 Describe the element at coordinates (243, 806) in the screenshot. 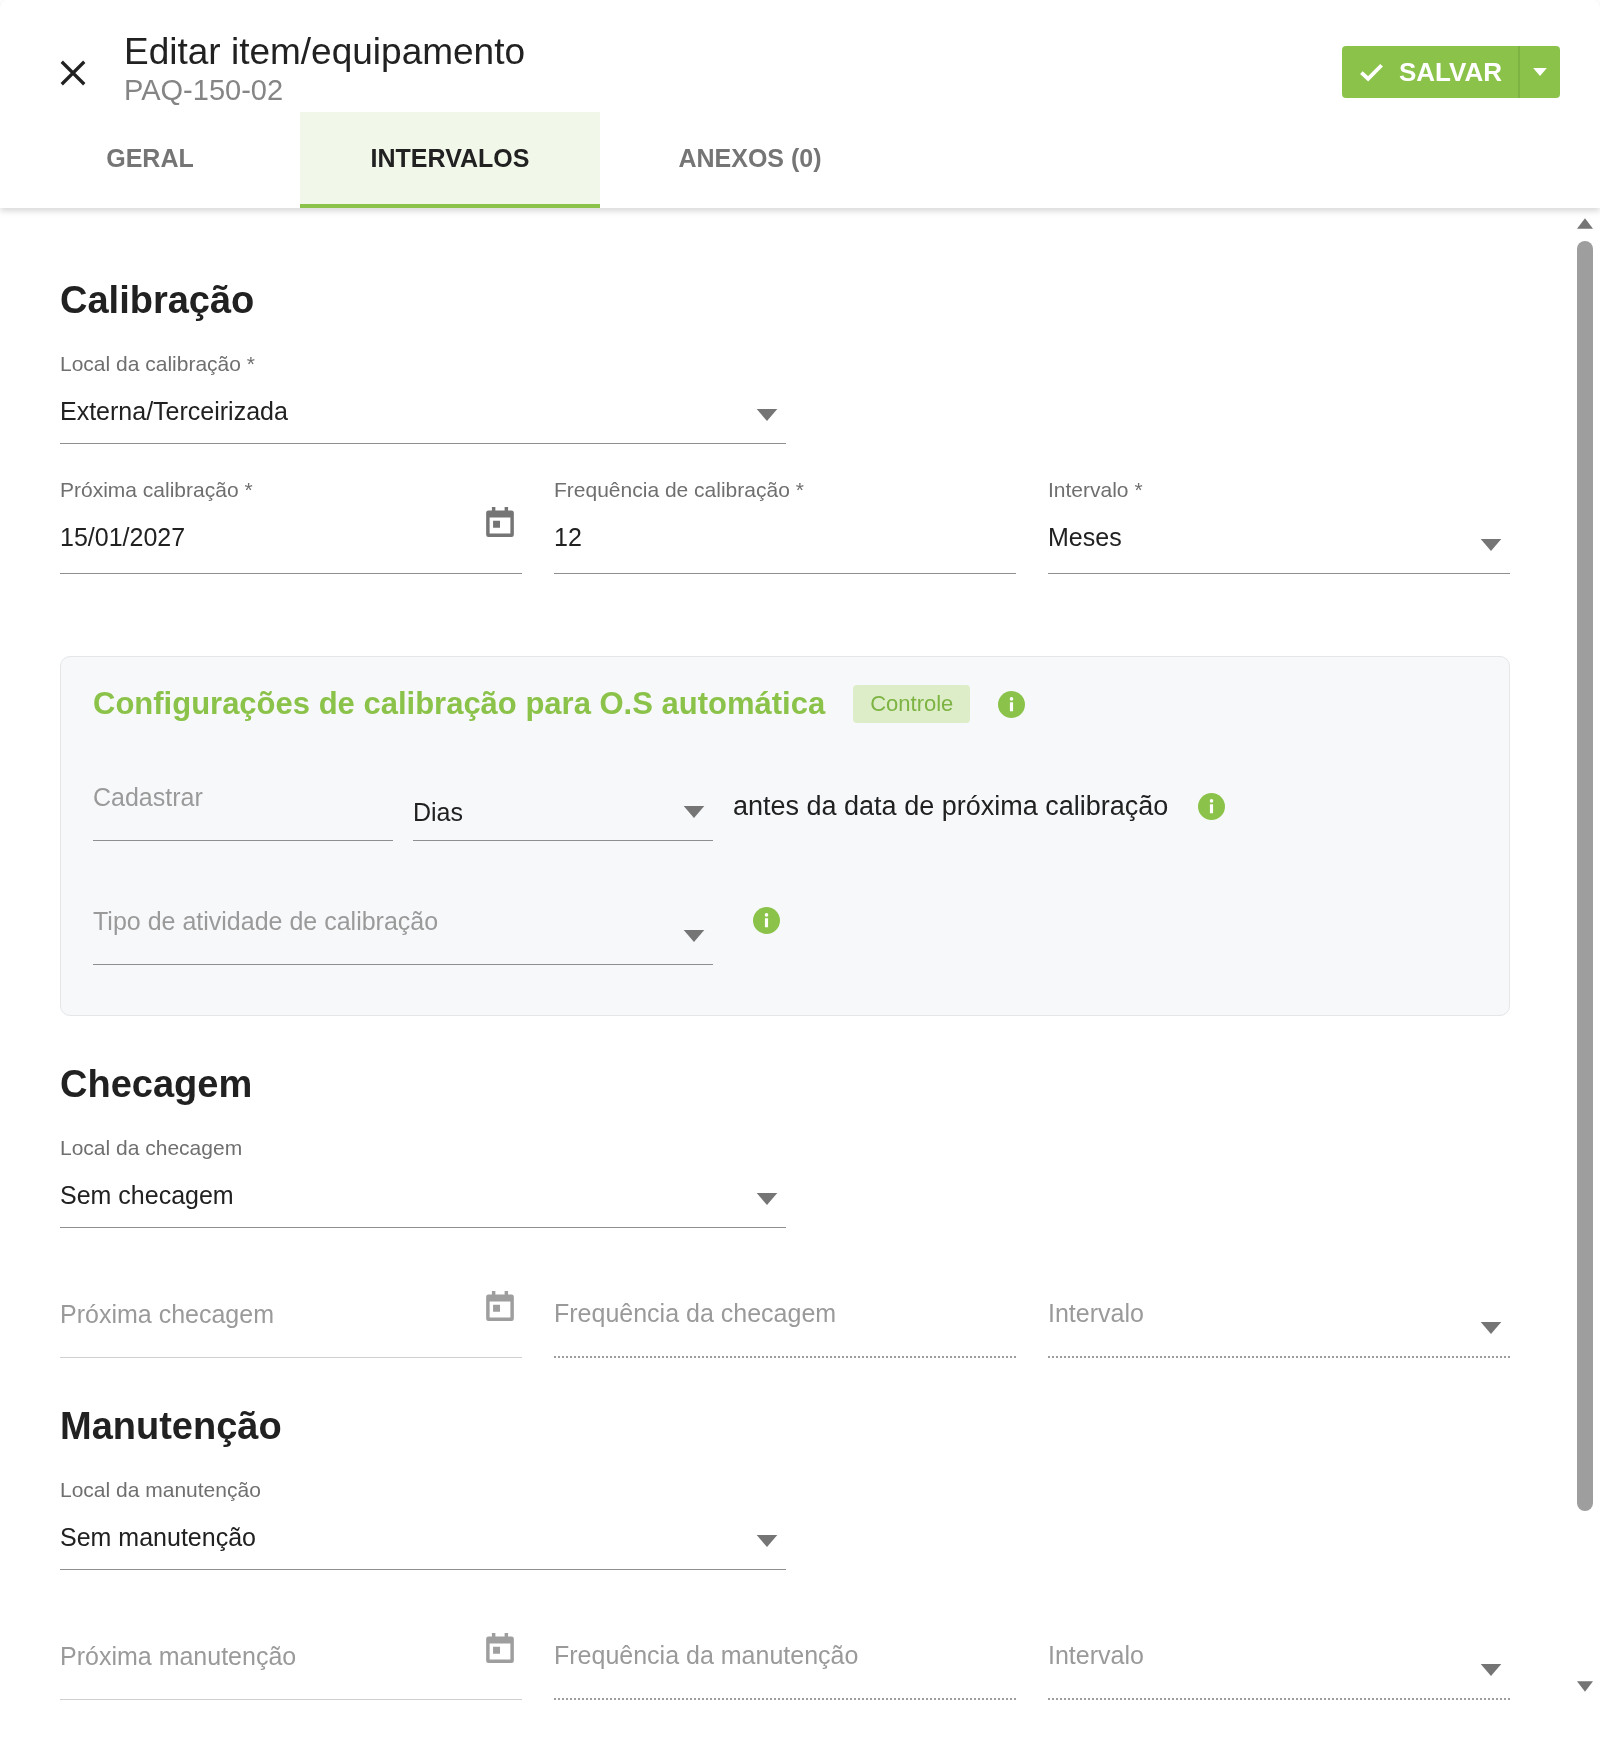

I see `input-field: Cadastrar` at that location.